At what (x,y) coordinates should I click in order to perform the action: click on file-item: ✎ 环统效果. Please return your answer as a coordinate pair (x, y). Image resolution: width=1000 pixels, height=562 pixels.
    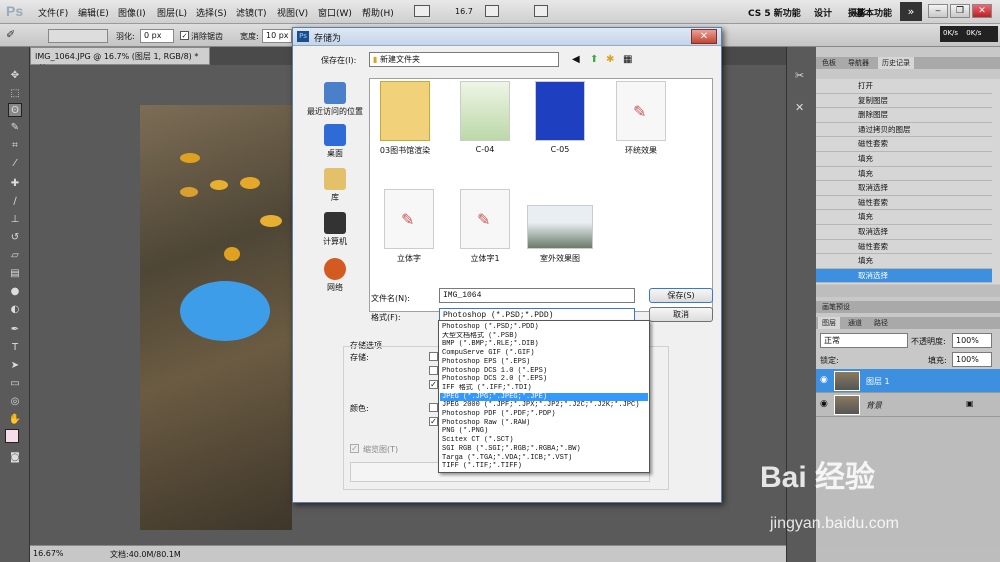
    Looking at the image, I should click on (641, 118).